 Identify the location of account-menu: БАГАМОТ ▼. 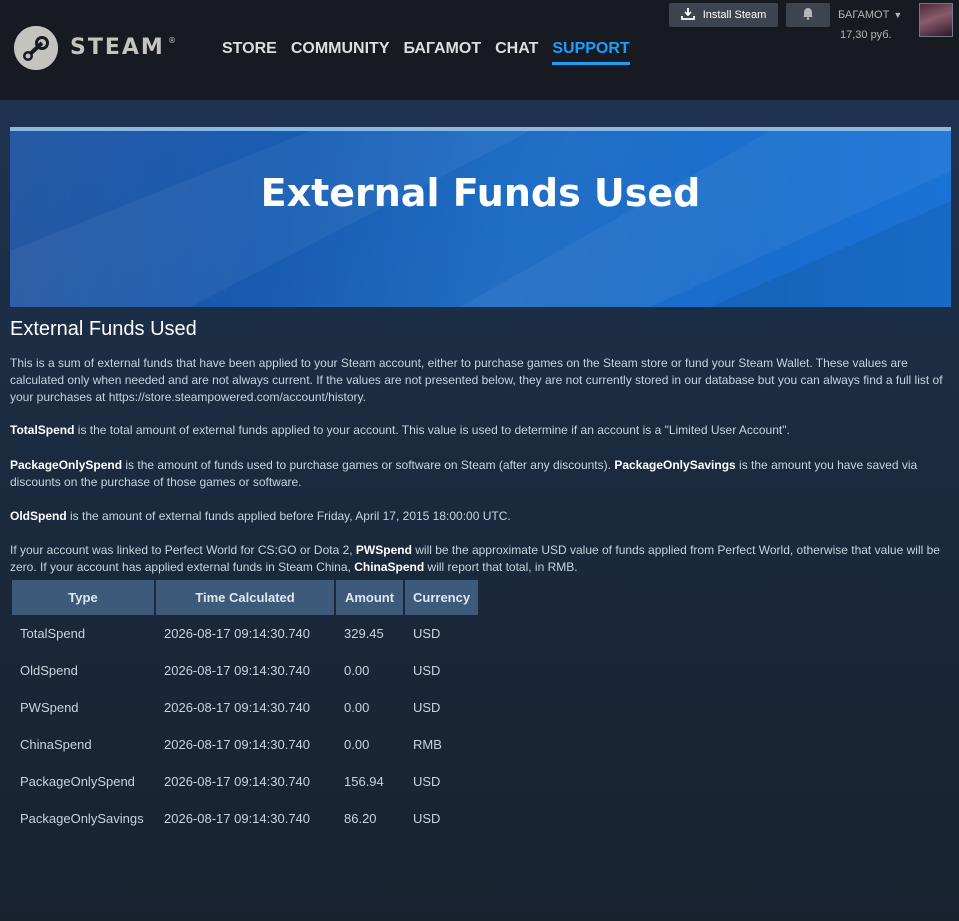
(870, 15).